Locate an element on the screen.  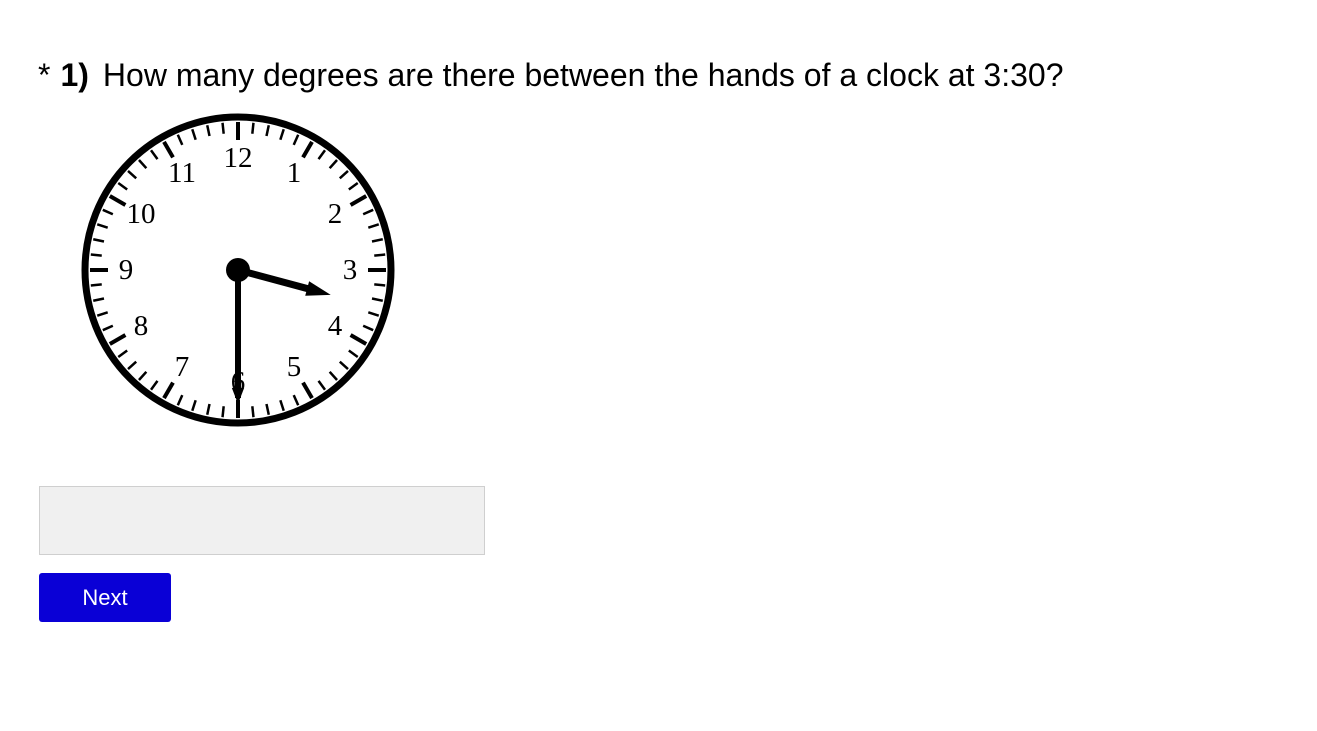
clock-numeral: 11 is located at coordinates (182, 173).